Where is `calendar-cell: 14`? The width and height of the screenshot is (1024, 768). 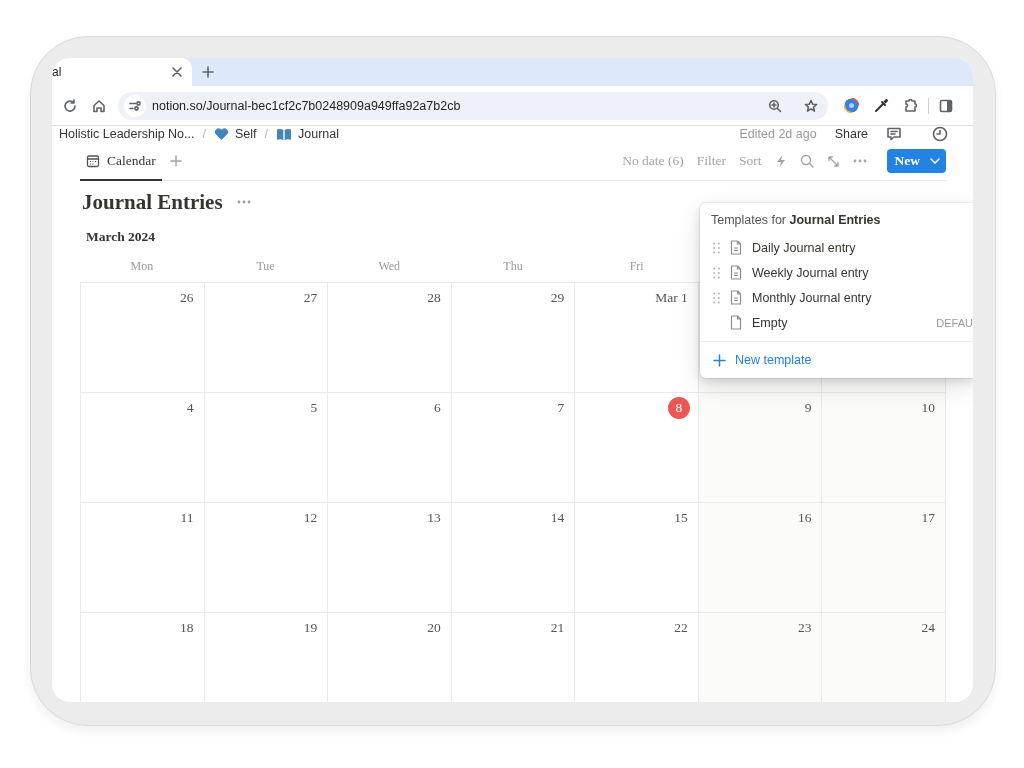
calendar-cell: 14 is located at coordinates (513, 558).